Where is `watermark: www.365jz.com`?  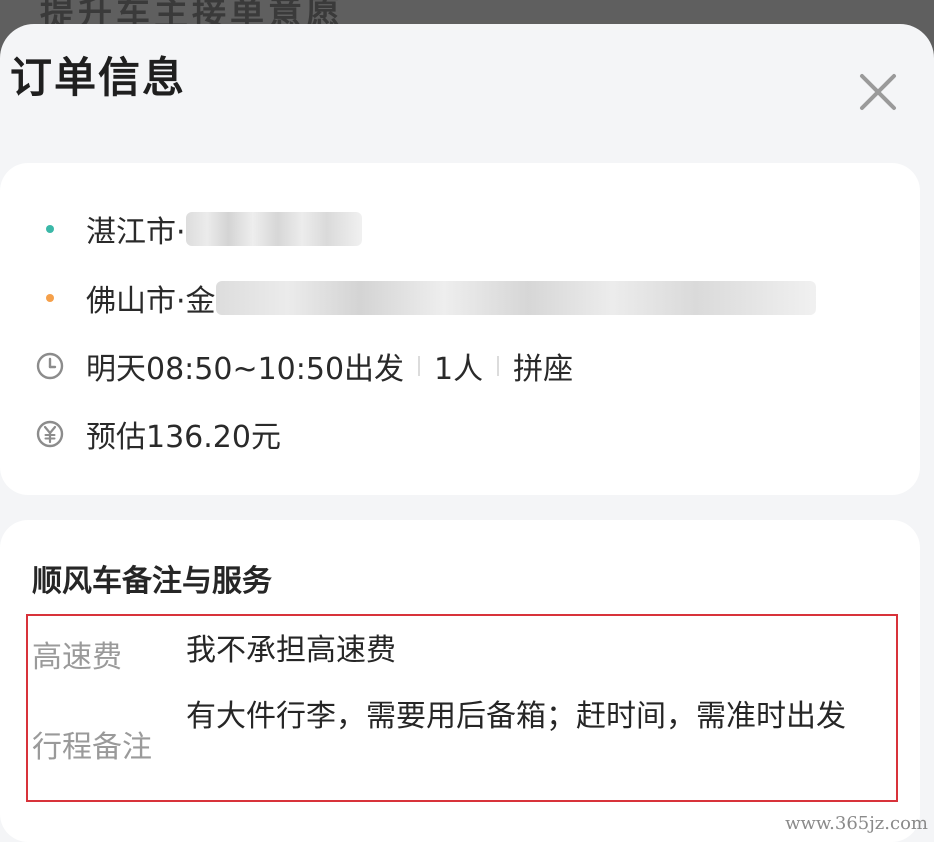
watermark: www.365jz.com is located at coordinates (856, 823).